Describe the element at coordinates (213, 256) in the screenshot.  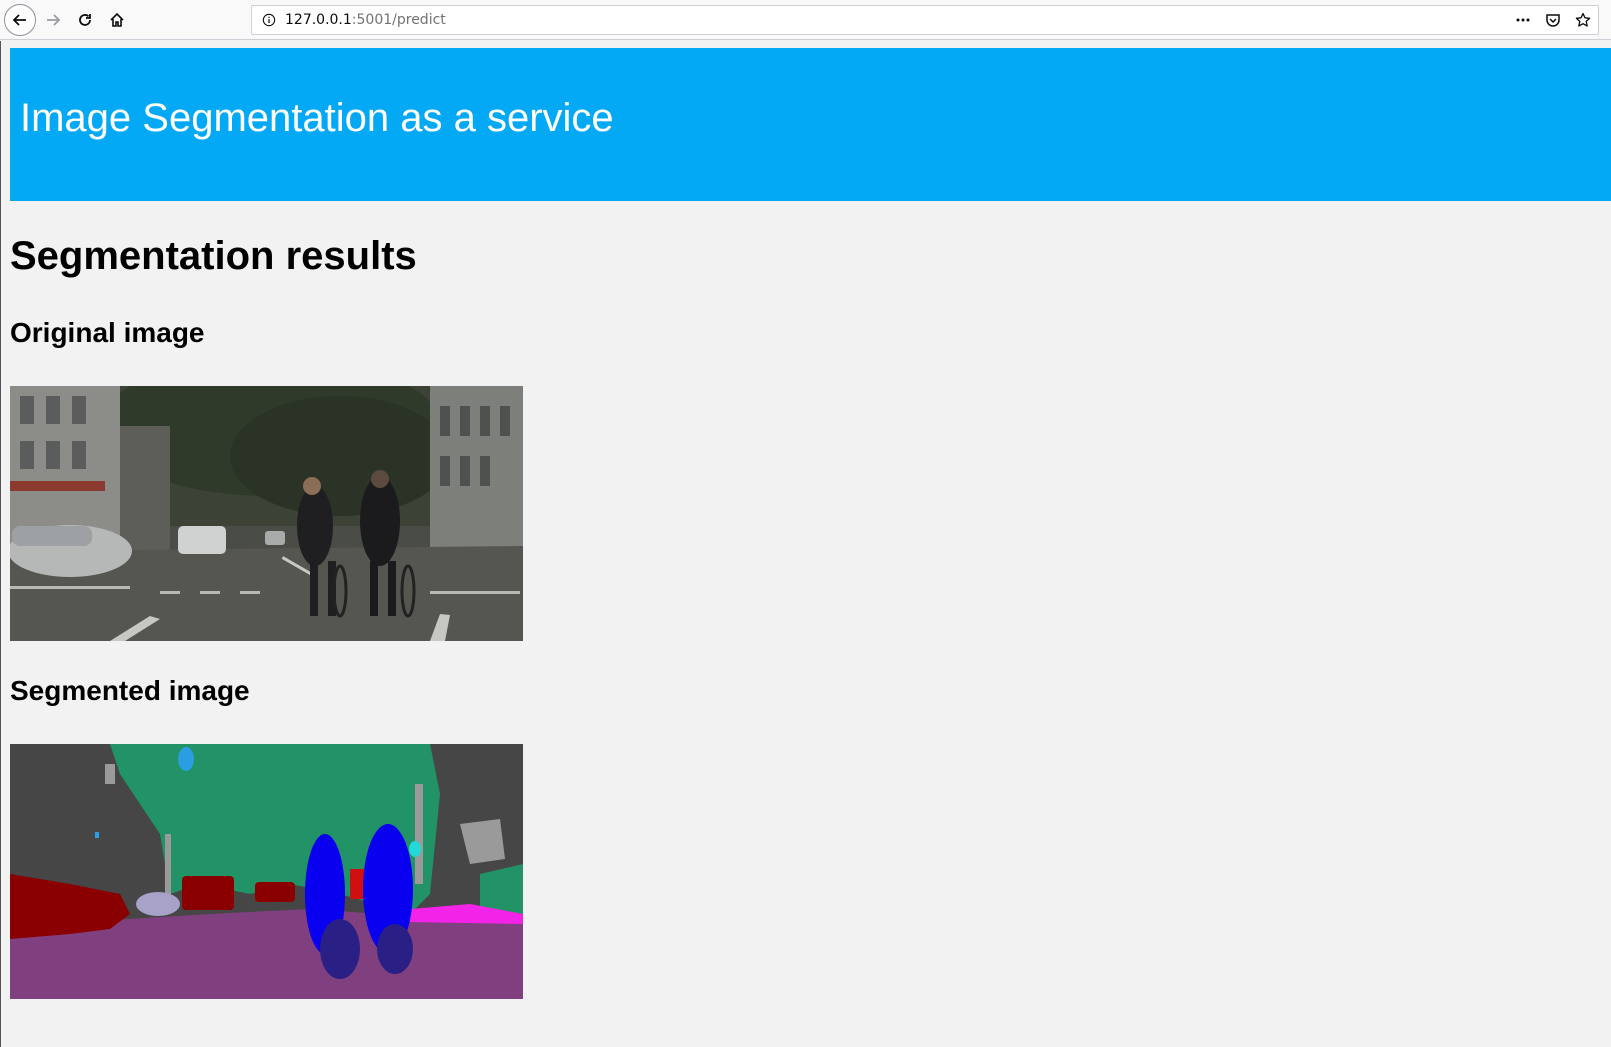
I see `results-heading: Segmentation results` at that location.